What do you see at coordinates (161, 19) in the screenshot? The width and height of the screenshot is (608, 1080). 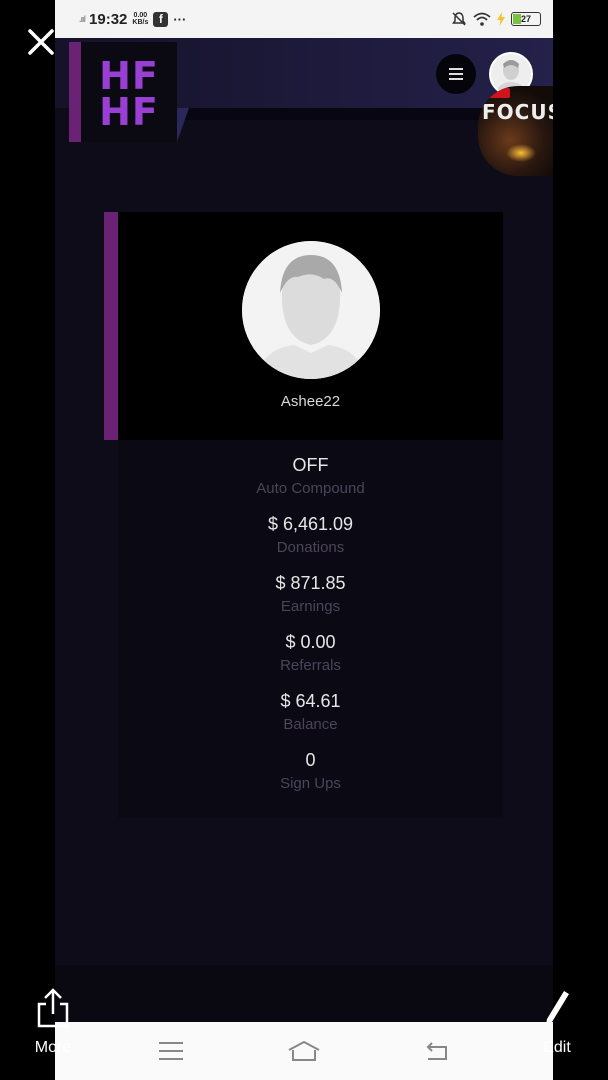 I see `facebook-icon: f` at bounding box center [161, 19].